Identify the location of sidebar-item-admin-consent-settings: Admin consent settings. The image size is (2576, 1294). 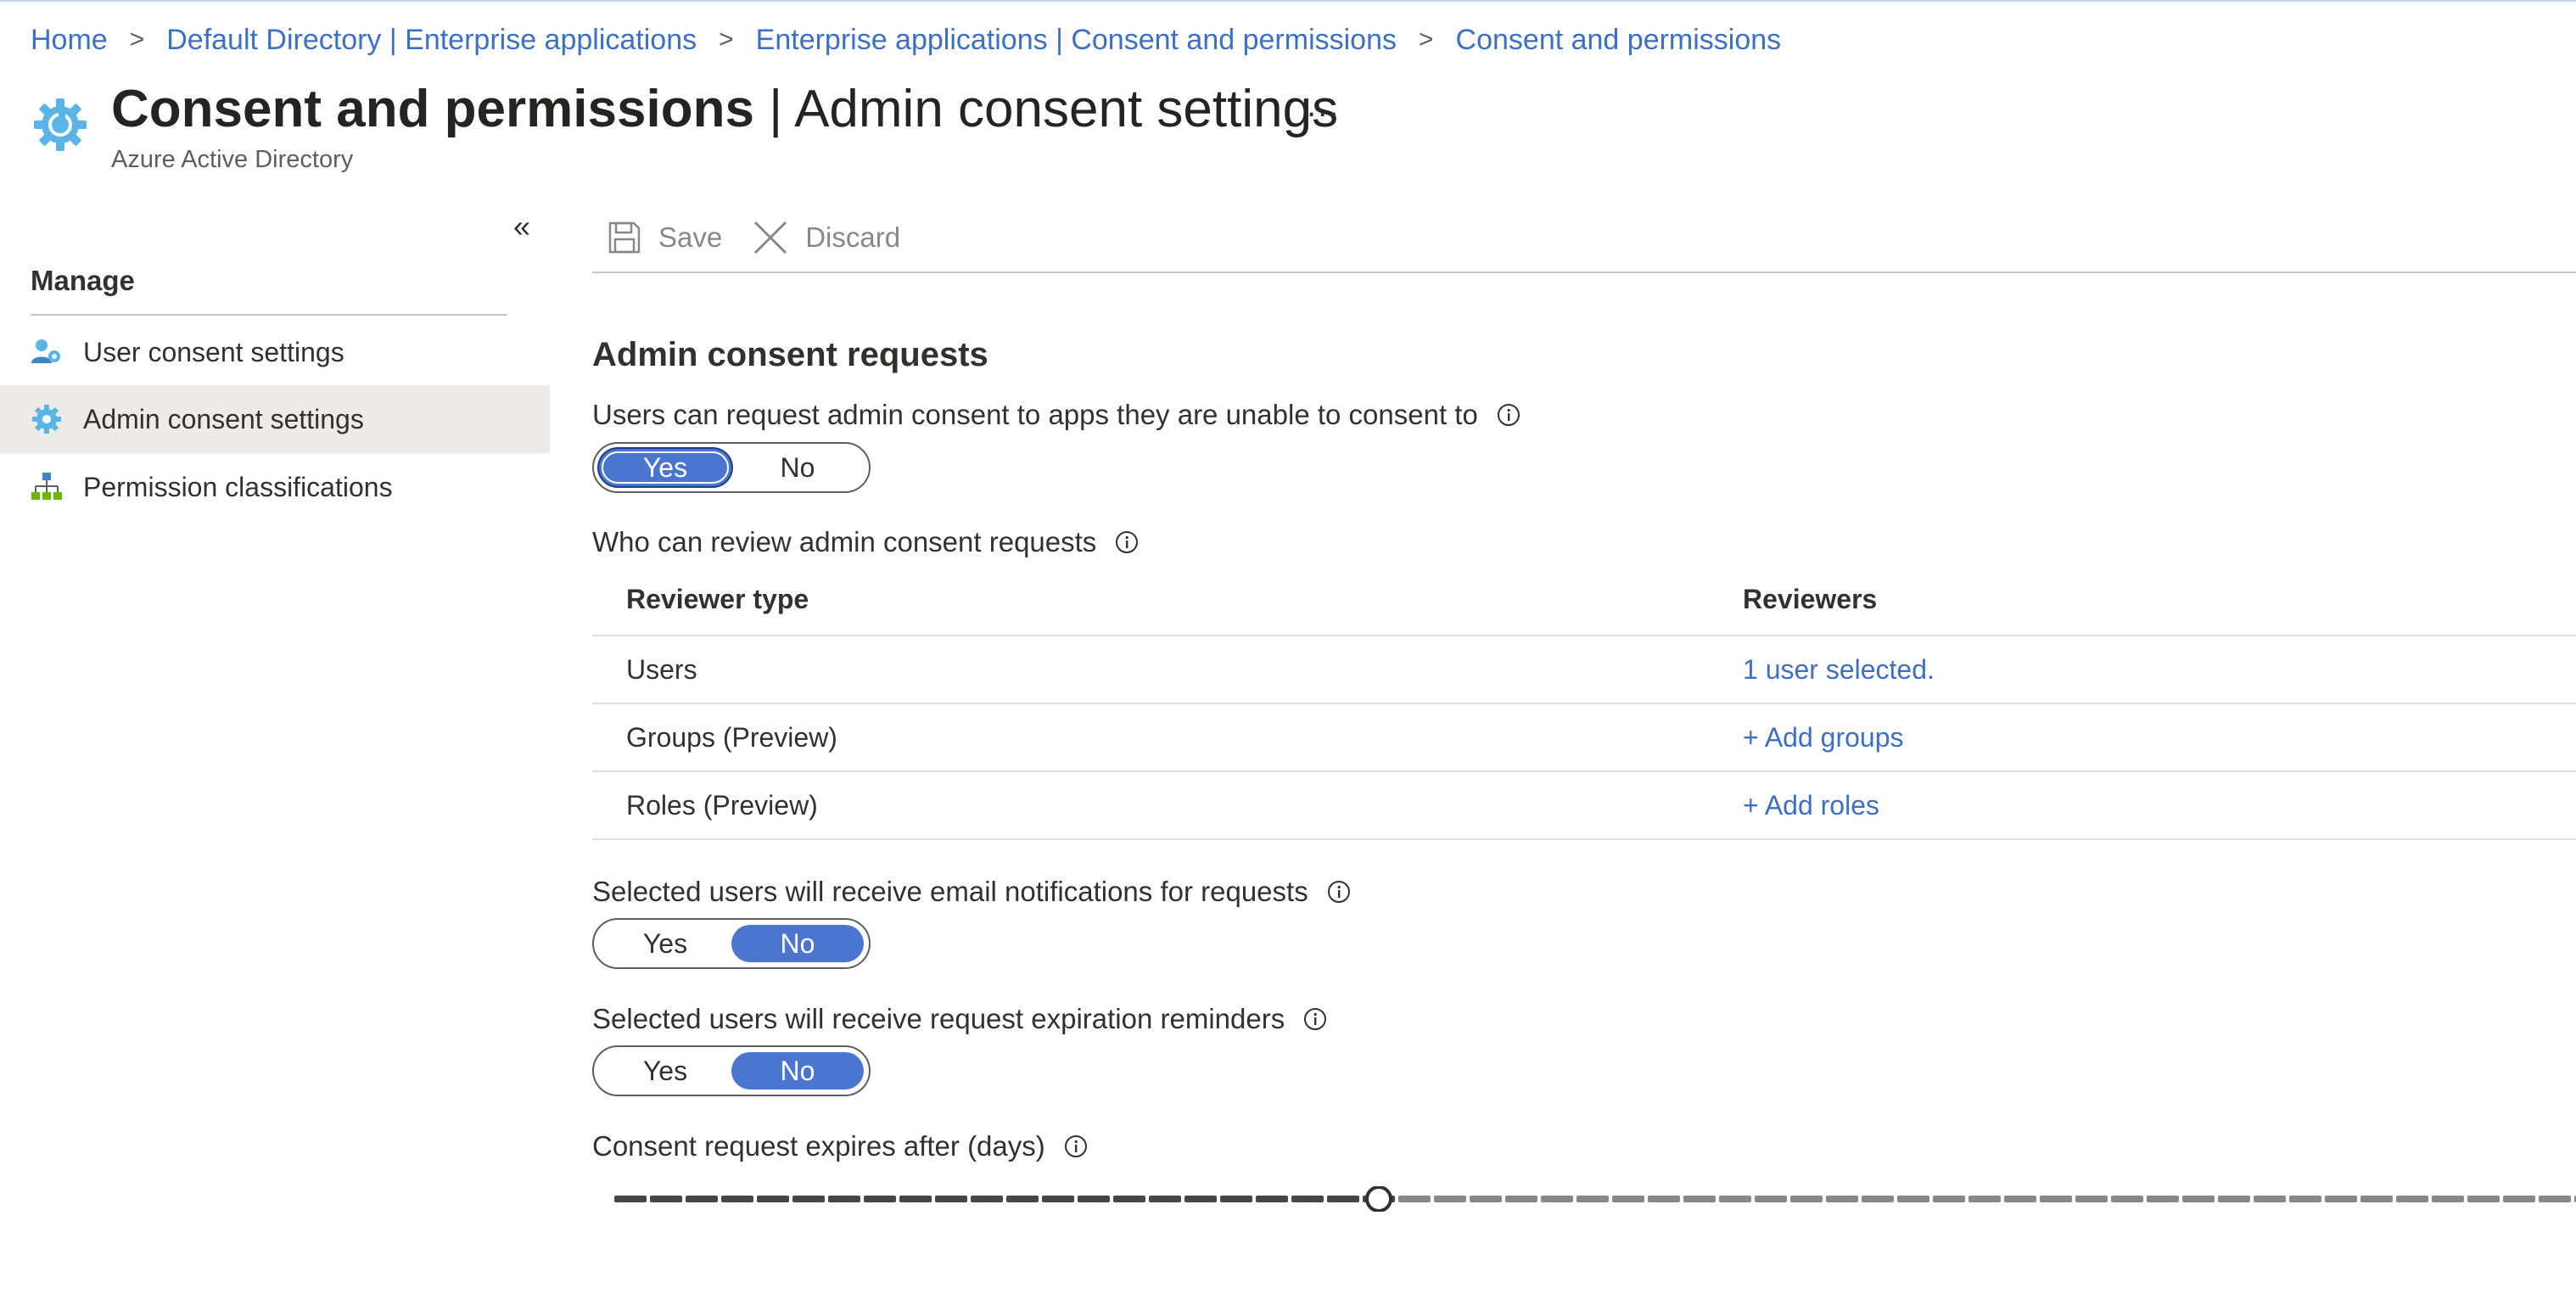
(275, 419).